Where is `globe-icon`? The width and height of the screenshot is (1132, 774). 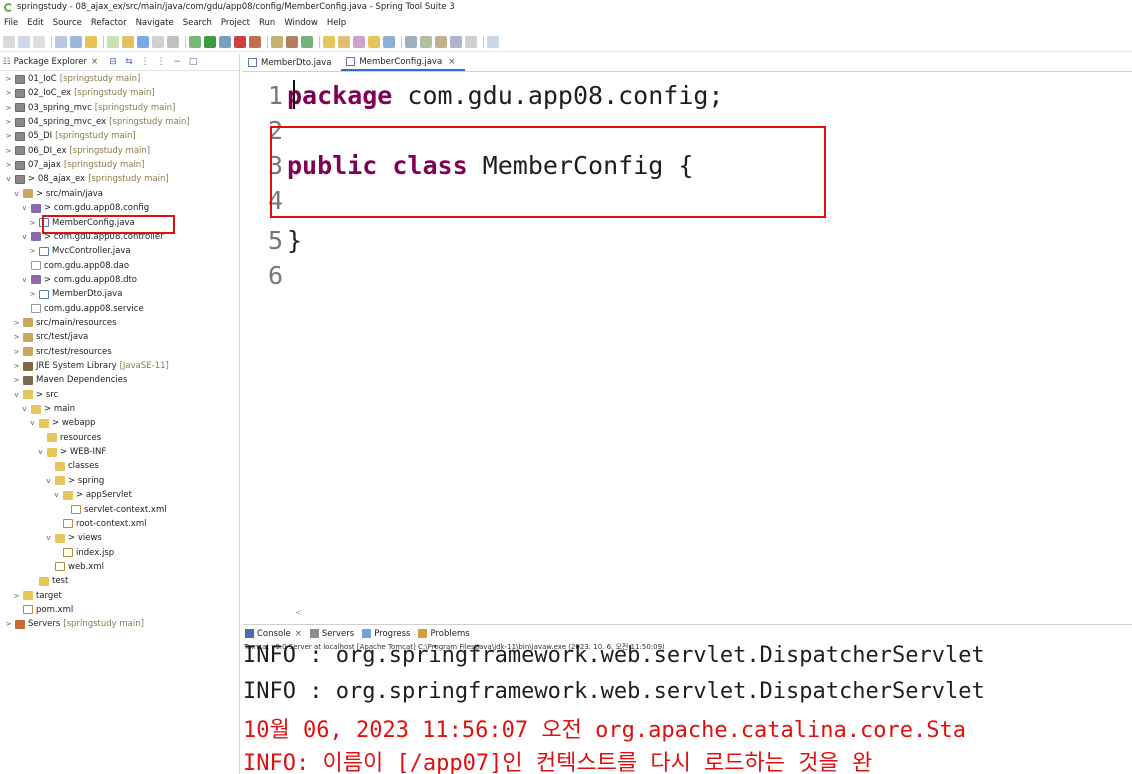 globe-icon is located at coordinates (389, 41).